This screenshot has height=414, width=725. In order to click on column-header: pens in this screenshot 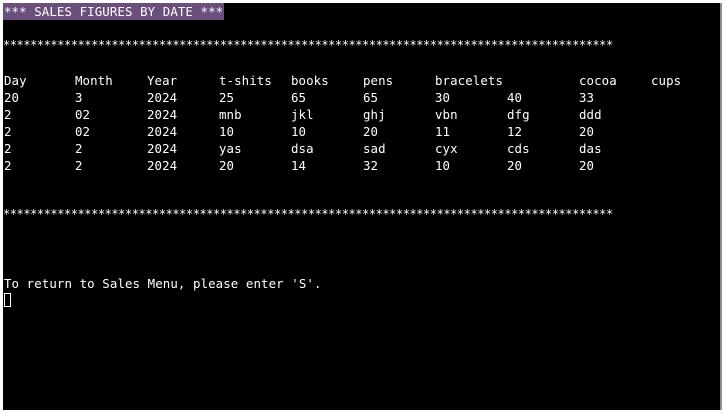, I will do `click(378, 80)`.